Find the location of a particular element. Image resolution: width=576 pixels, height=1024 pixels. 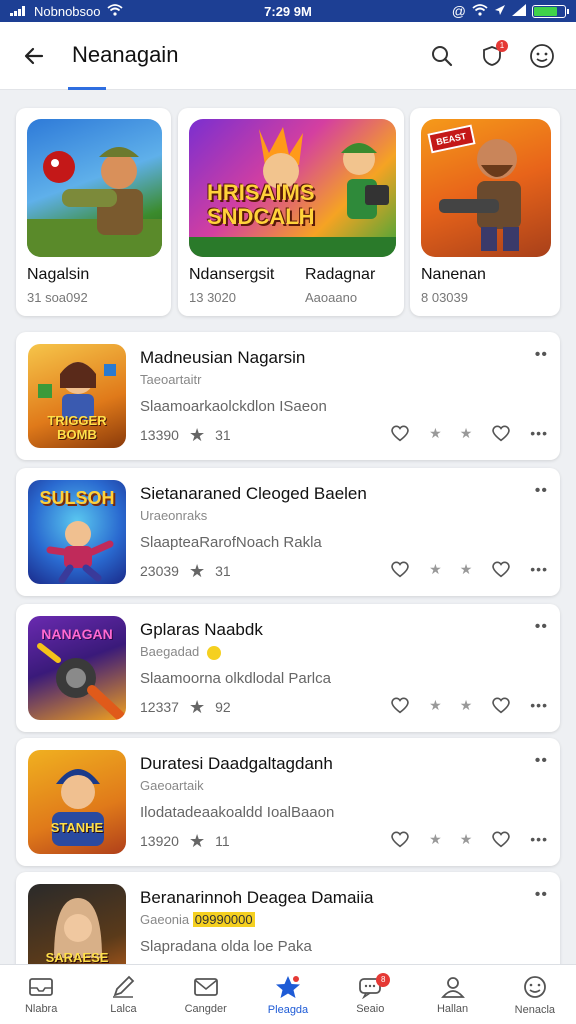

item-category: Gaeonia 09990000 is located at coordinates (197, 919).